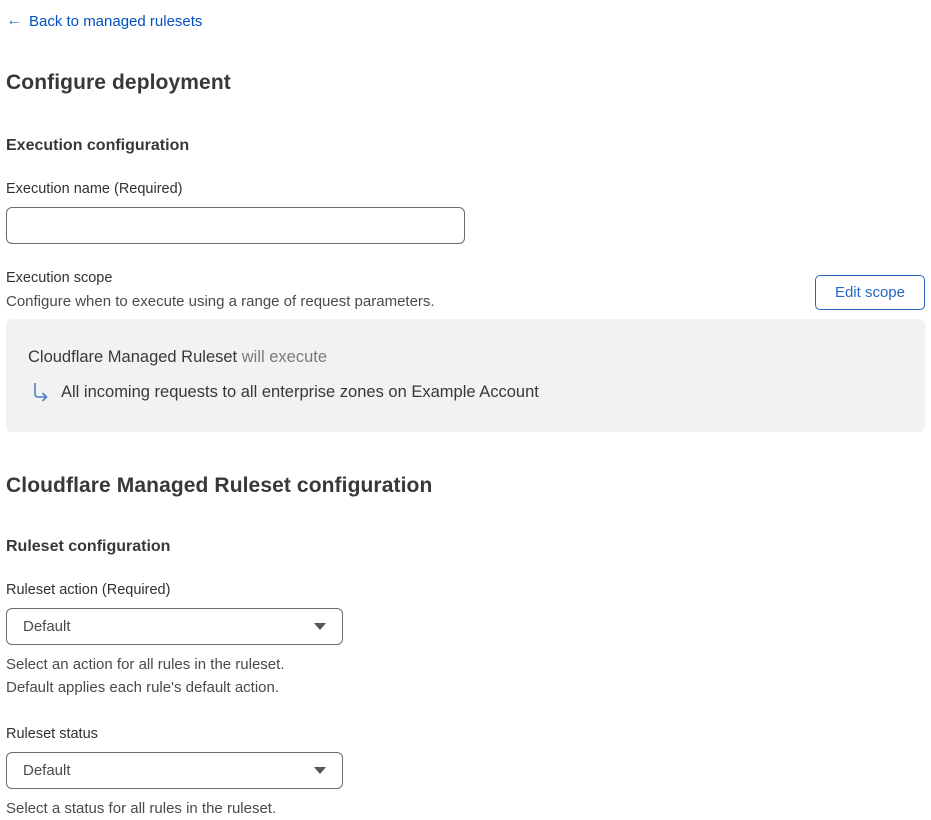  Describe the element at coordinates (47, 770) in the screenshot. I see `ruleset-status-selected-value: Default` at that location.